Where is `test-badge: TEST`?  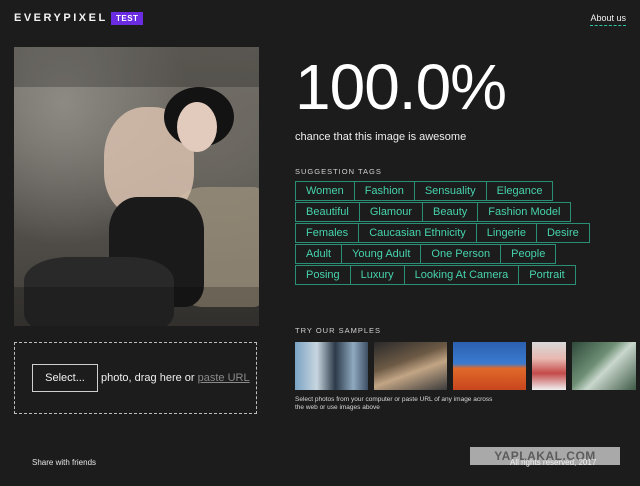 test-badge: TEST is located at coordinates (127, 18).